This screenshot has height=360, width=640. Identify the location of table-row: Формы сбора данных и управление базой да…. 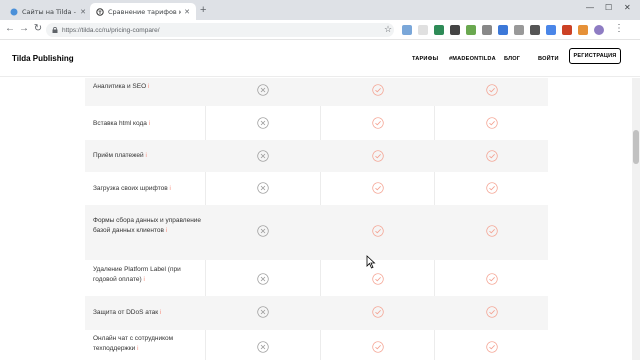
(316, 232).